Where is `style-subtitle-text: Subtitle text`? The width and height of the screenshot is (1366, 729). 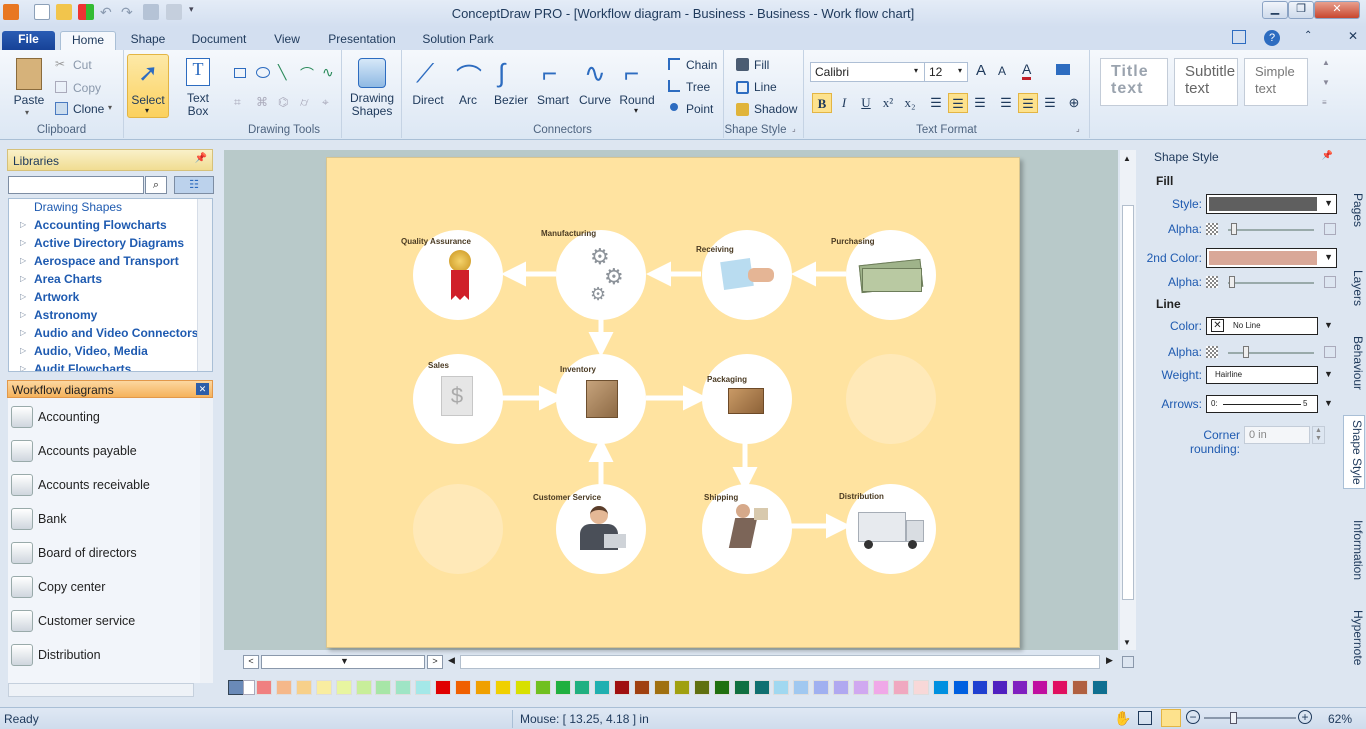 style-subtitle-text: Subtitle text is located at coordinates (1206, 82).